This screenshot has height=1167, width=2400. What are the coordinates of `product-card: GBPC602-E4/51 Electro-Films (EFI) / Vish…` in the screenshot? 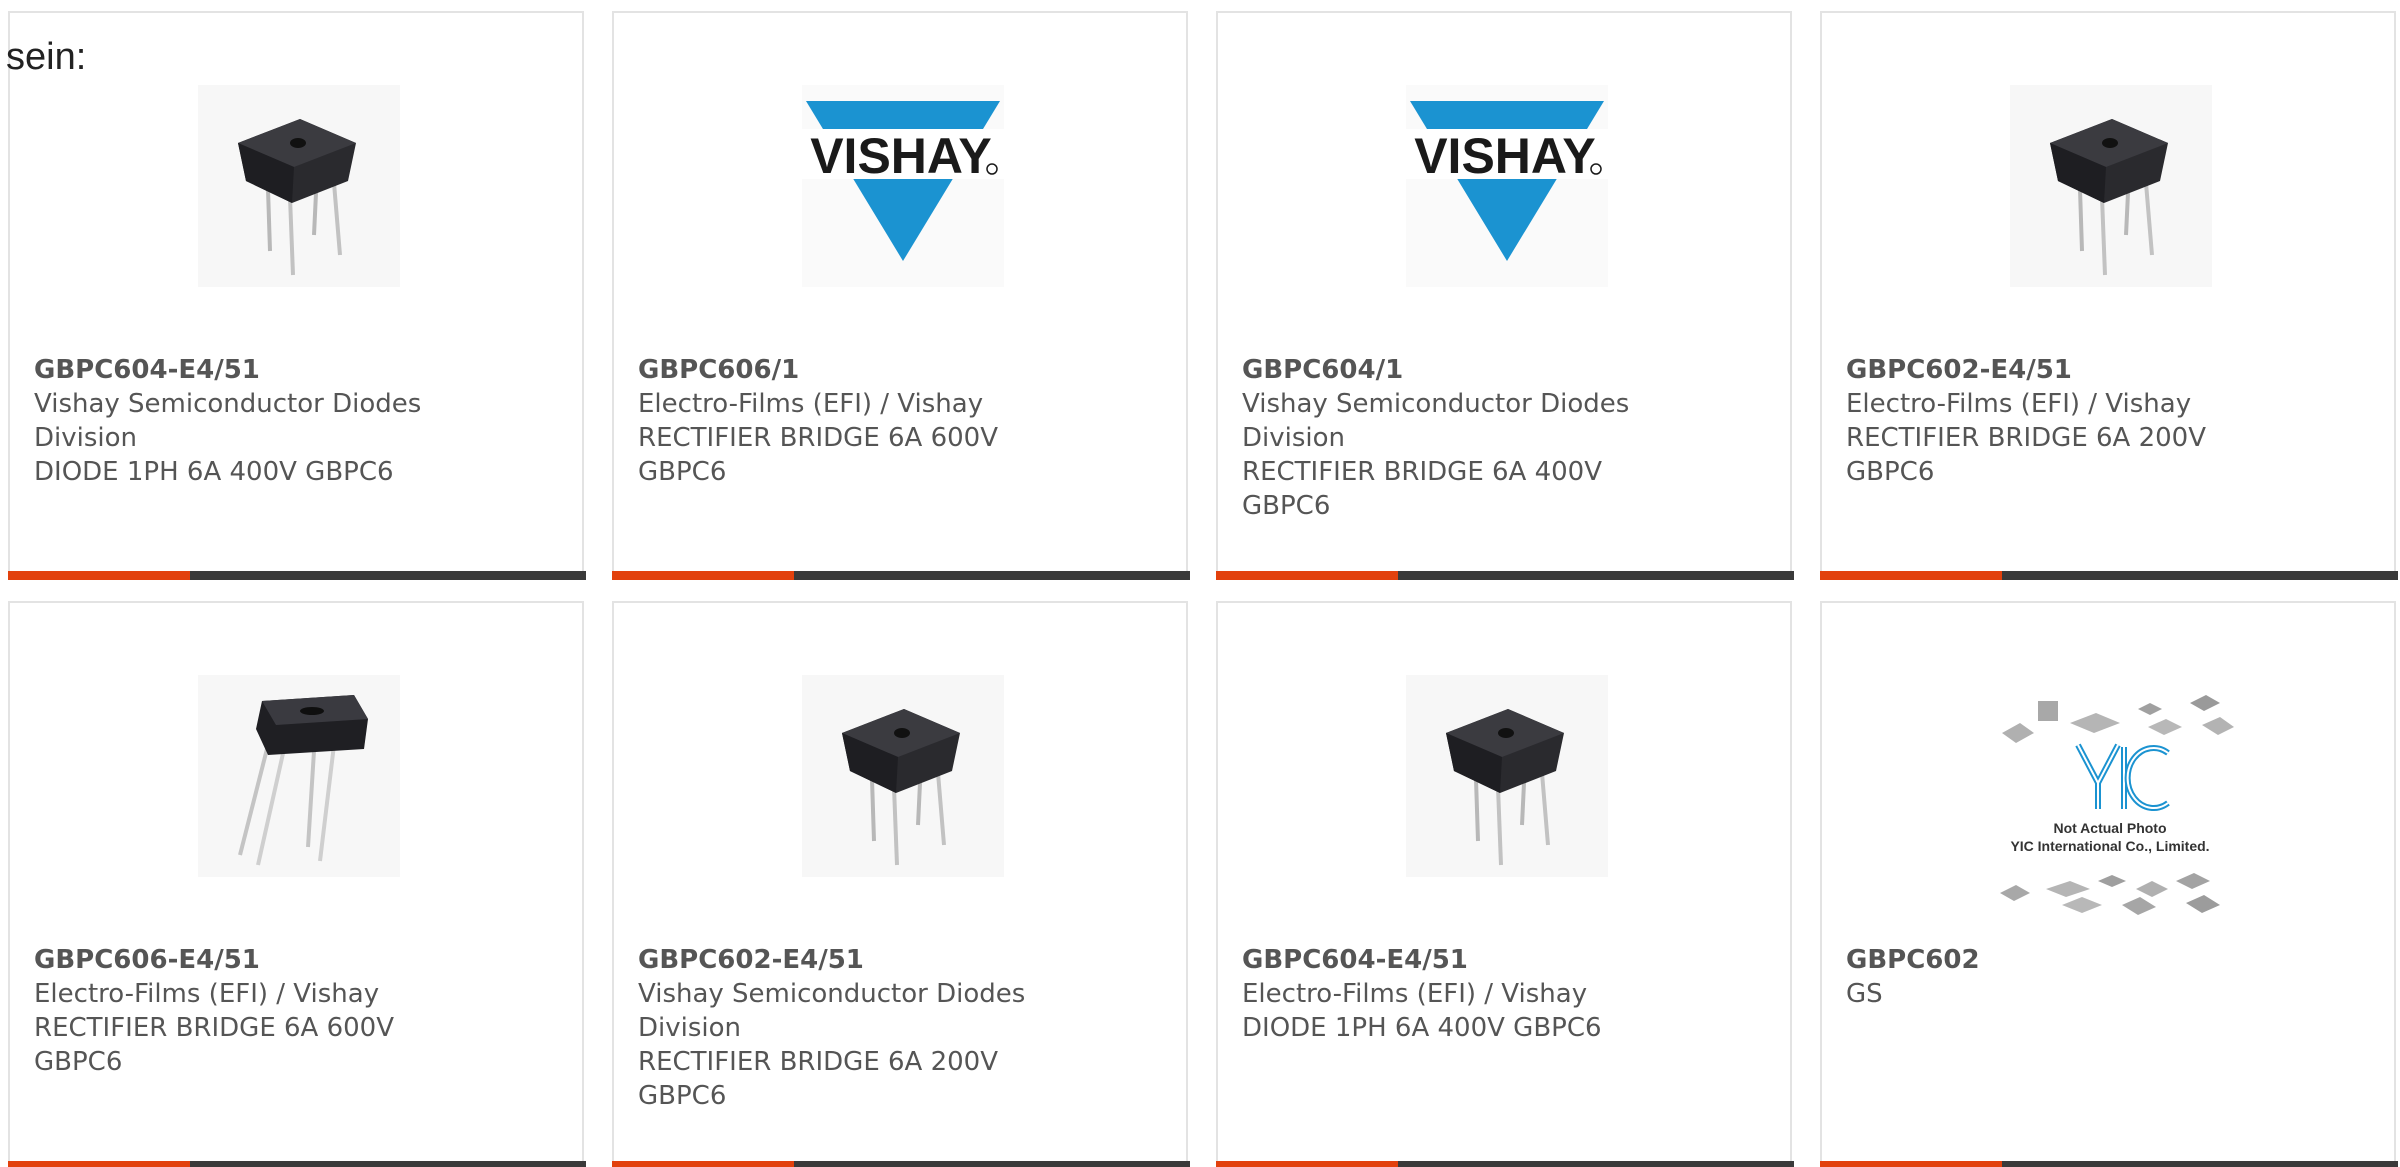 It's located at (2109, 295).